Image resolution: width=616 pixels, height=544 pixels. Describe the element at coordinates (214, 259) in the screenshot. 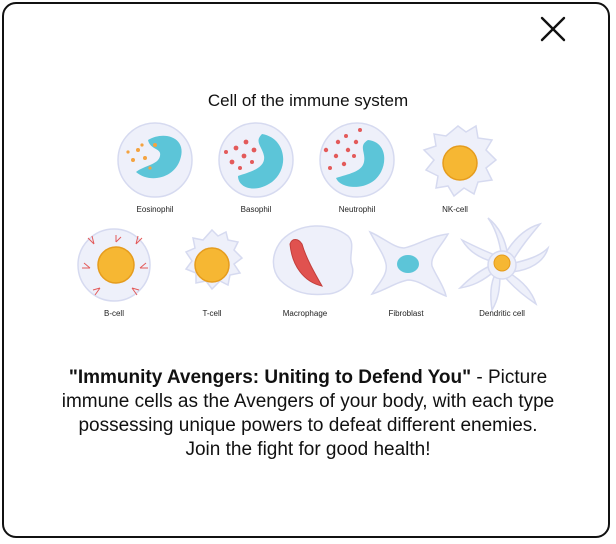

I see `t-cell-icon` at that location.